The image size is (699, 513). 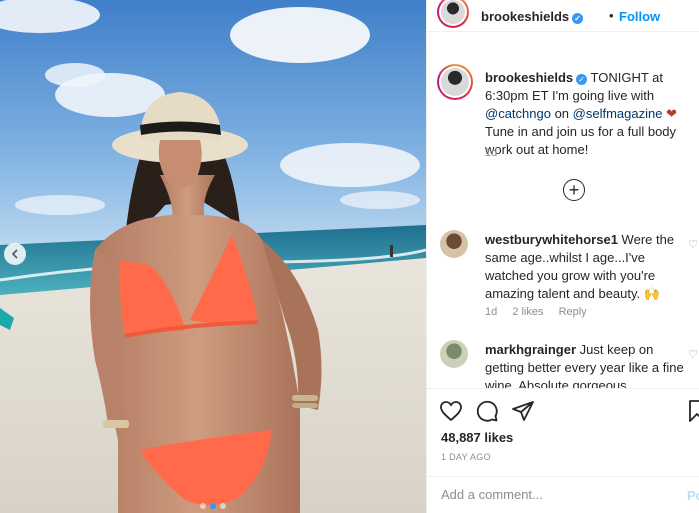 I want to click on mention-link: @selfmagazine, so click(x=618, y=113).